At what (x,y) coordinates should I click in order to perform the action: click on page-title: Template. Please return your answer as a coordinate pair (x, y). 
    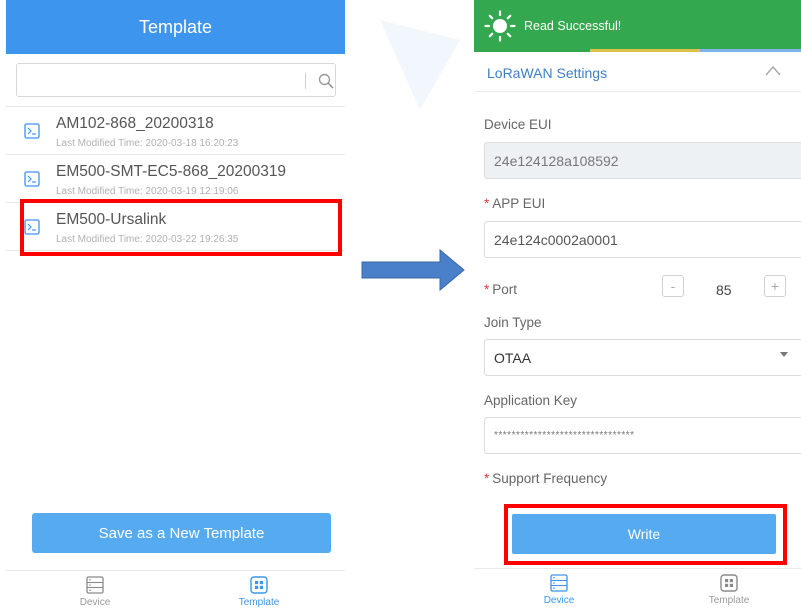
    Looking at the image, I should click on (175, 26).